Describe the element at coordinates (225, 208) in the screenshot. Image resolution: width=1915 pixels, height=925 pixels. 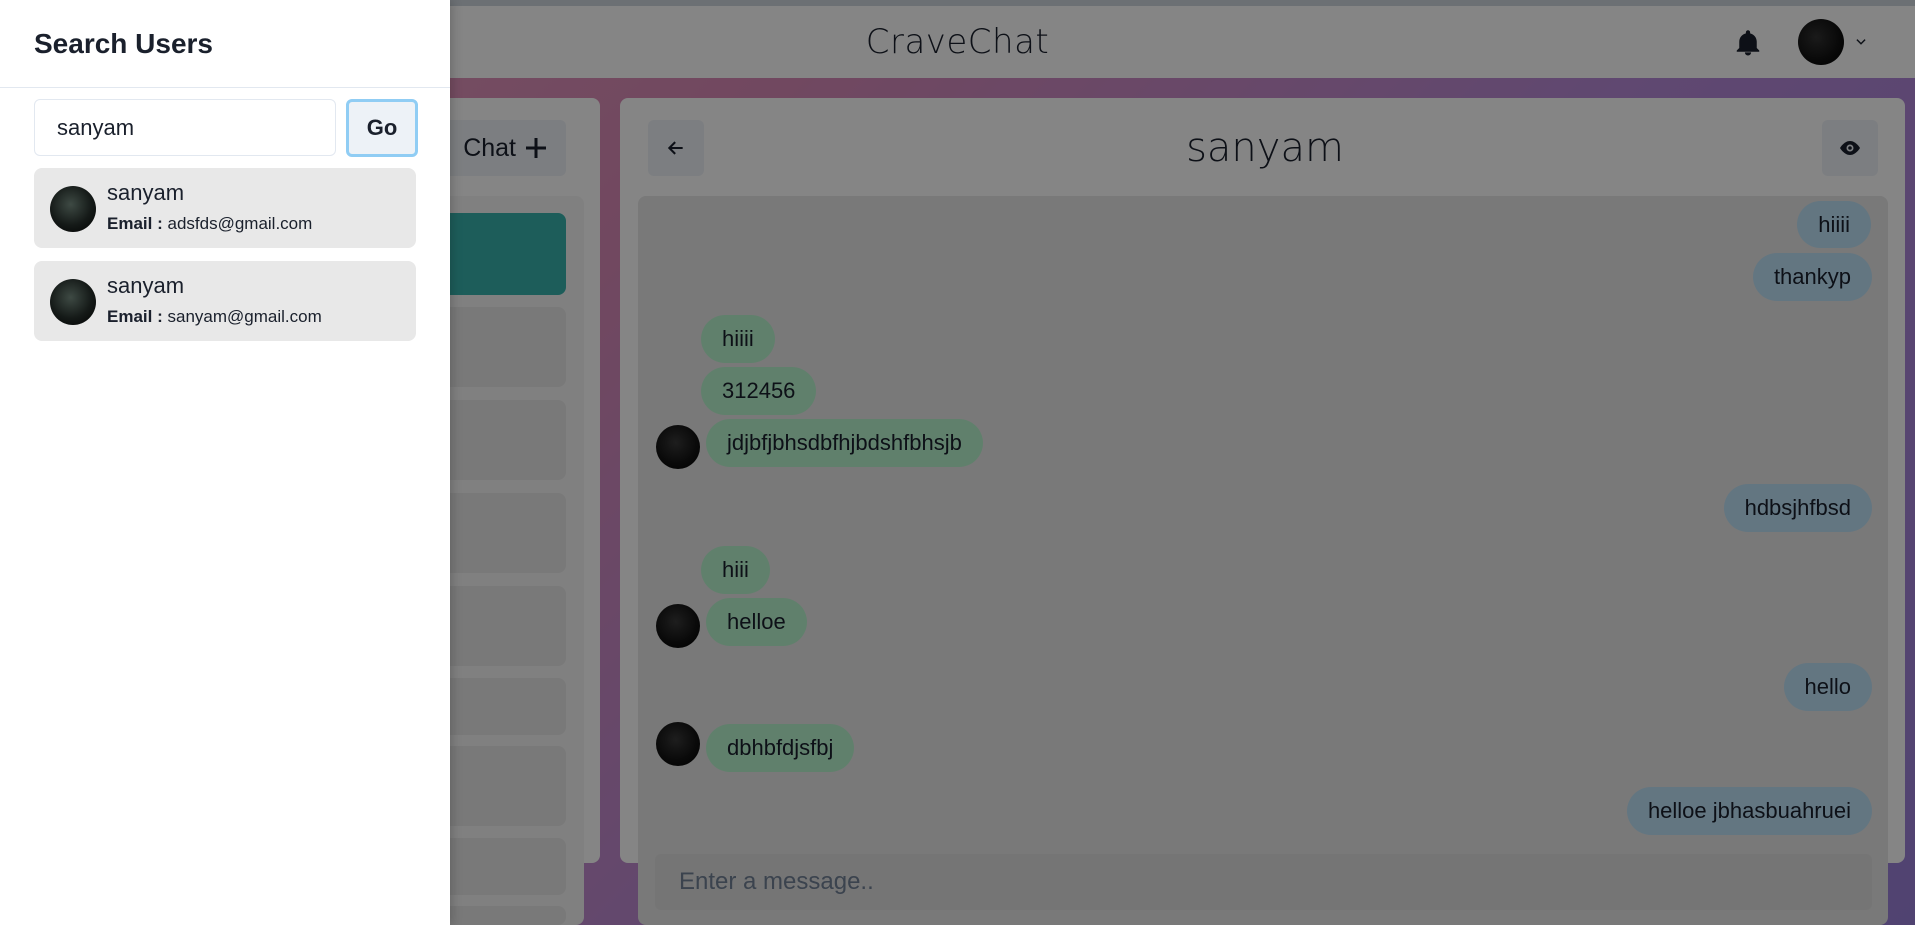
I see `user-result-item: sanyam Email : adsfds@gmail.com` at that location.